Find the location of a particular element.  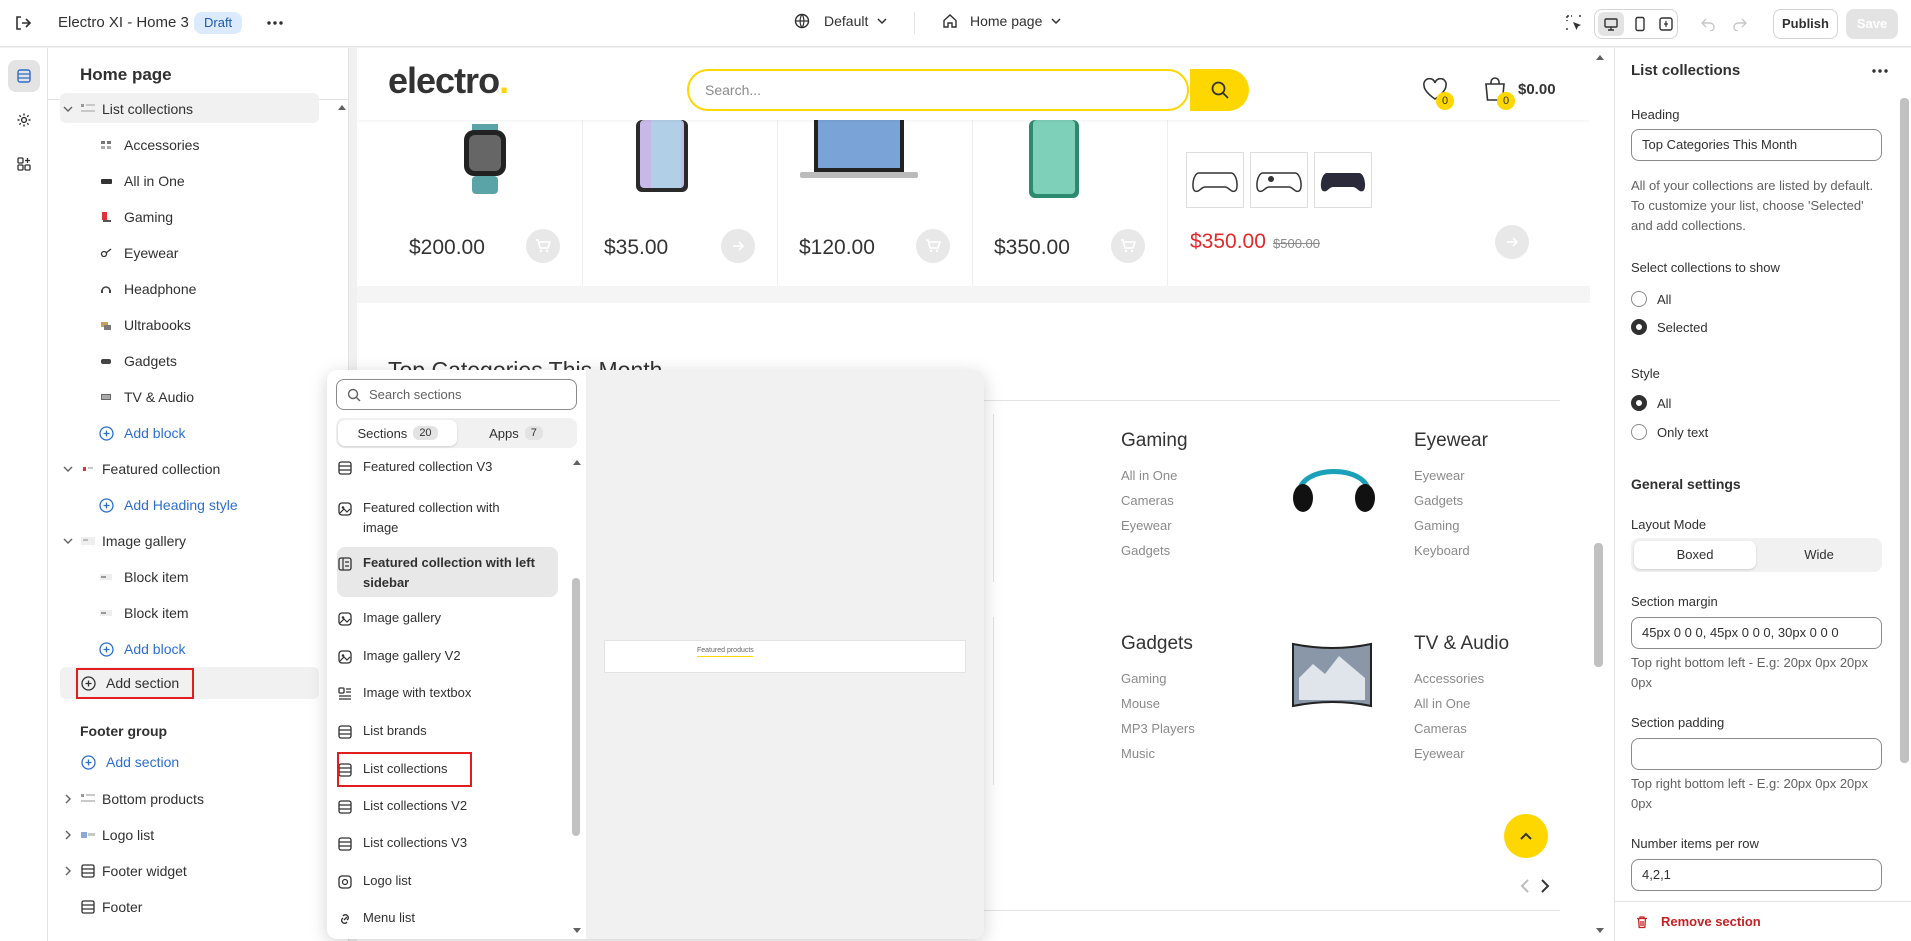

list-scrollbar-track is located at coordinates (576, 697).